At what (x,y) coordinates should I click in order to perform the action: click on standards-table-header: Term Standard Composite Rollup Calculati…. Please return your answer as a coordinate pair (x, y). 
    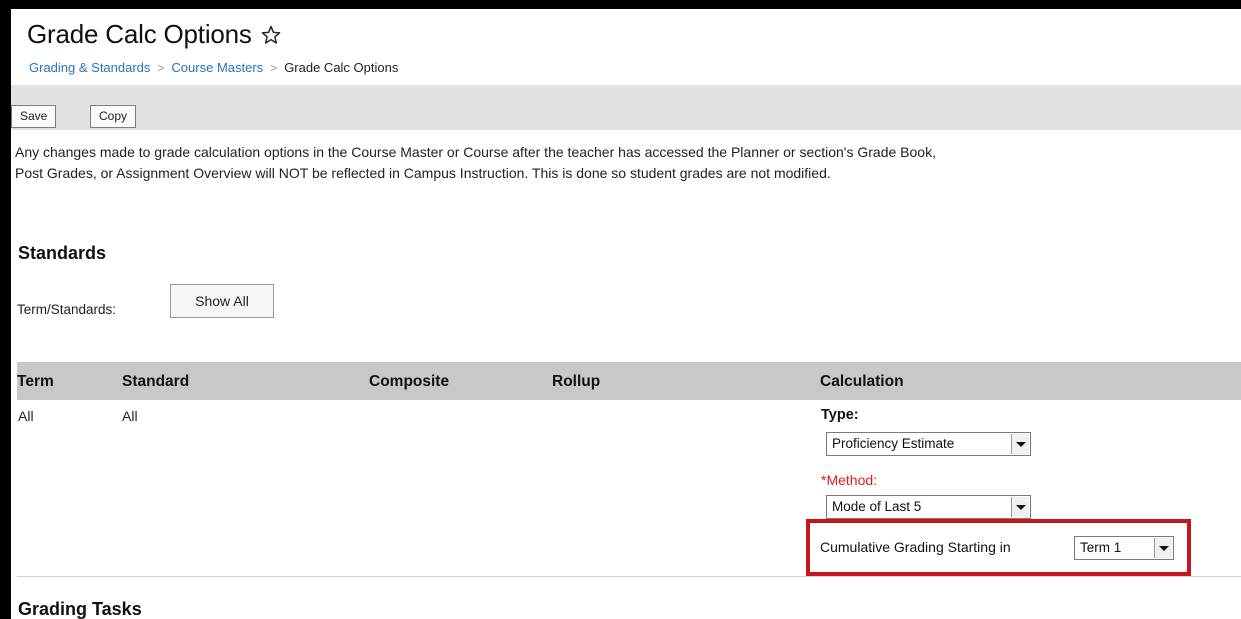
    Looking at the image, I should click on (629, 381).